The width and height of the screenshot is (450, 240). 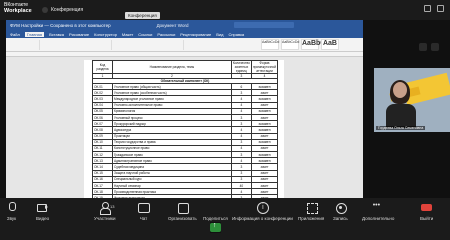 What do you see at coordinates (184, 54) in the screenshot?
I see `ruler` at bounding box center [184, 54].